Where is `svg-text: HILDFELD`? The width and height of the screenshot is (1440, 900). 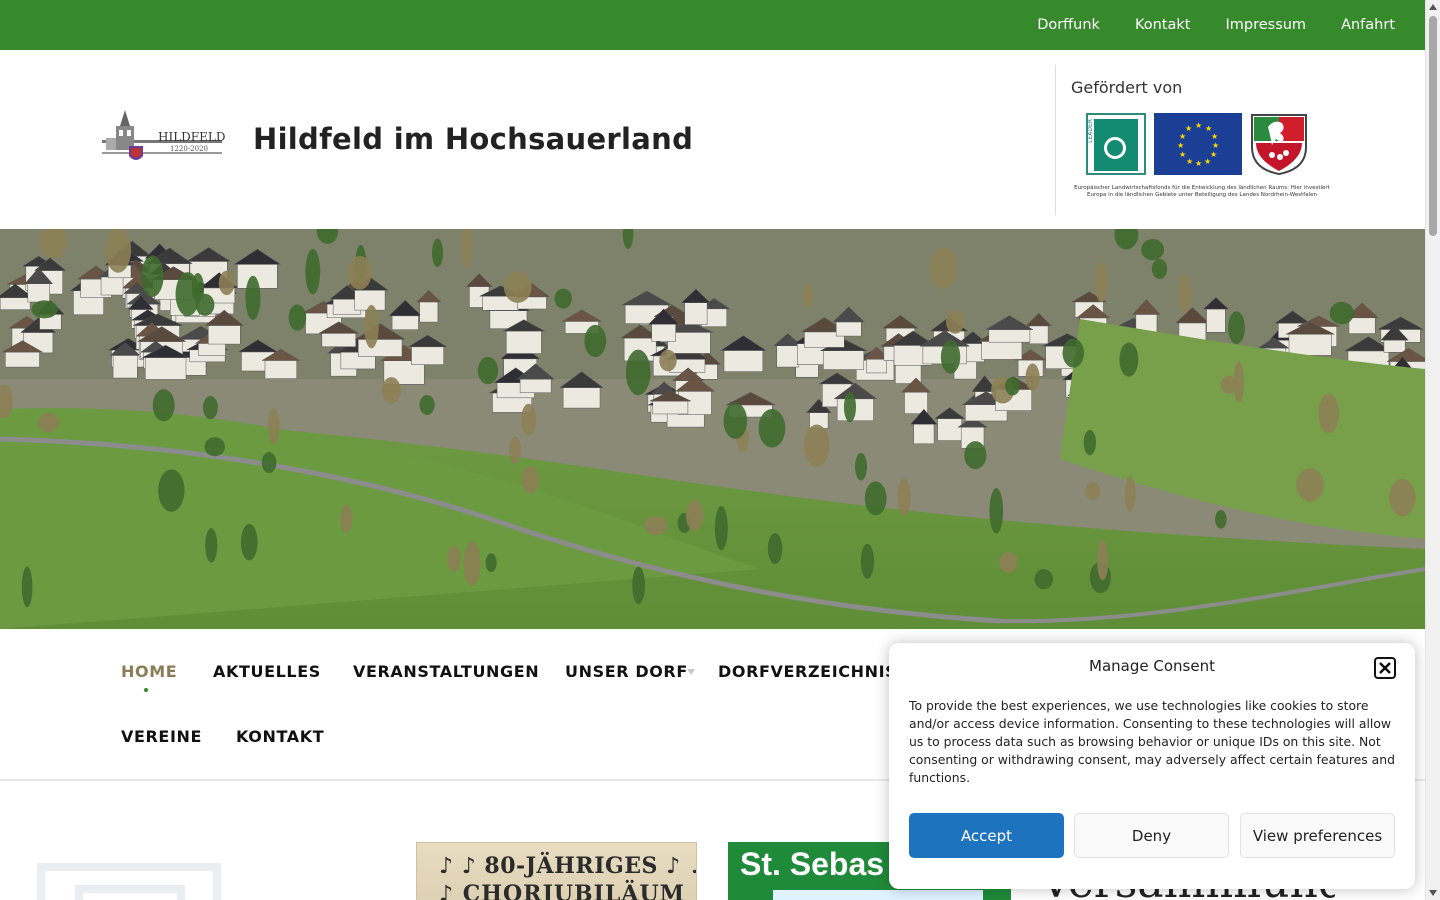 svg-text: HILDFELD is located at coordinates (191, 137).